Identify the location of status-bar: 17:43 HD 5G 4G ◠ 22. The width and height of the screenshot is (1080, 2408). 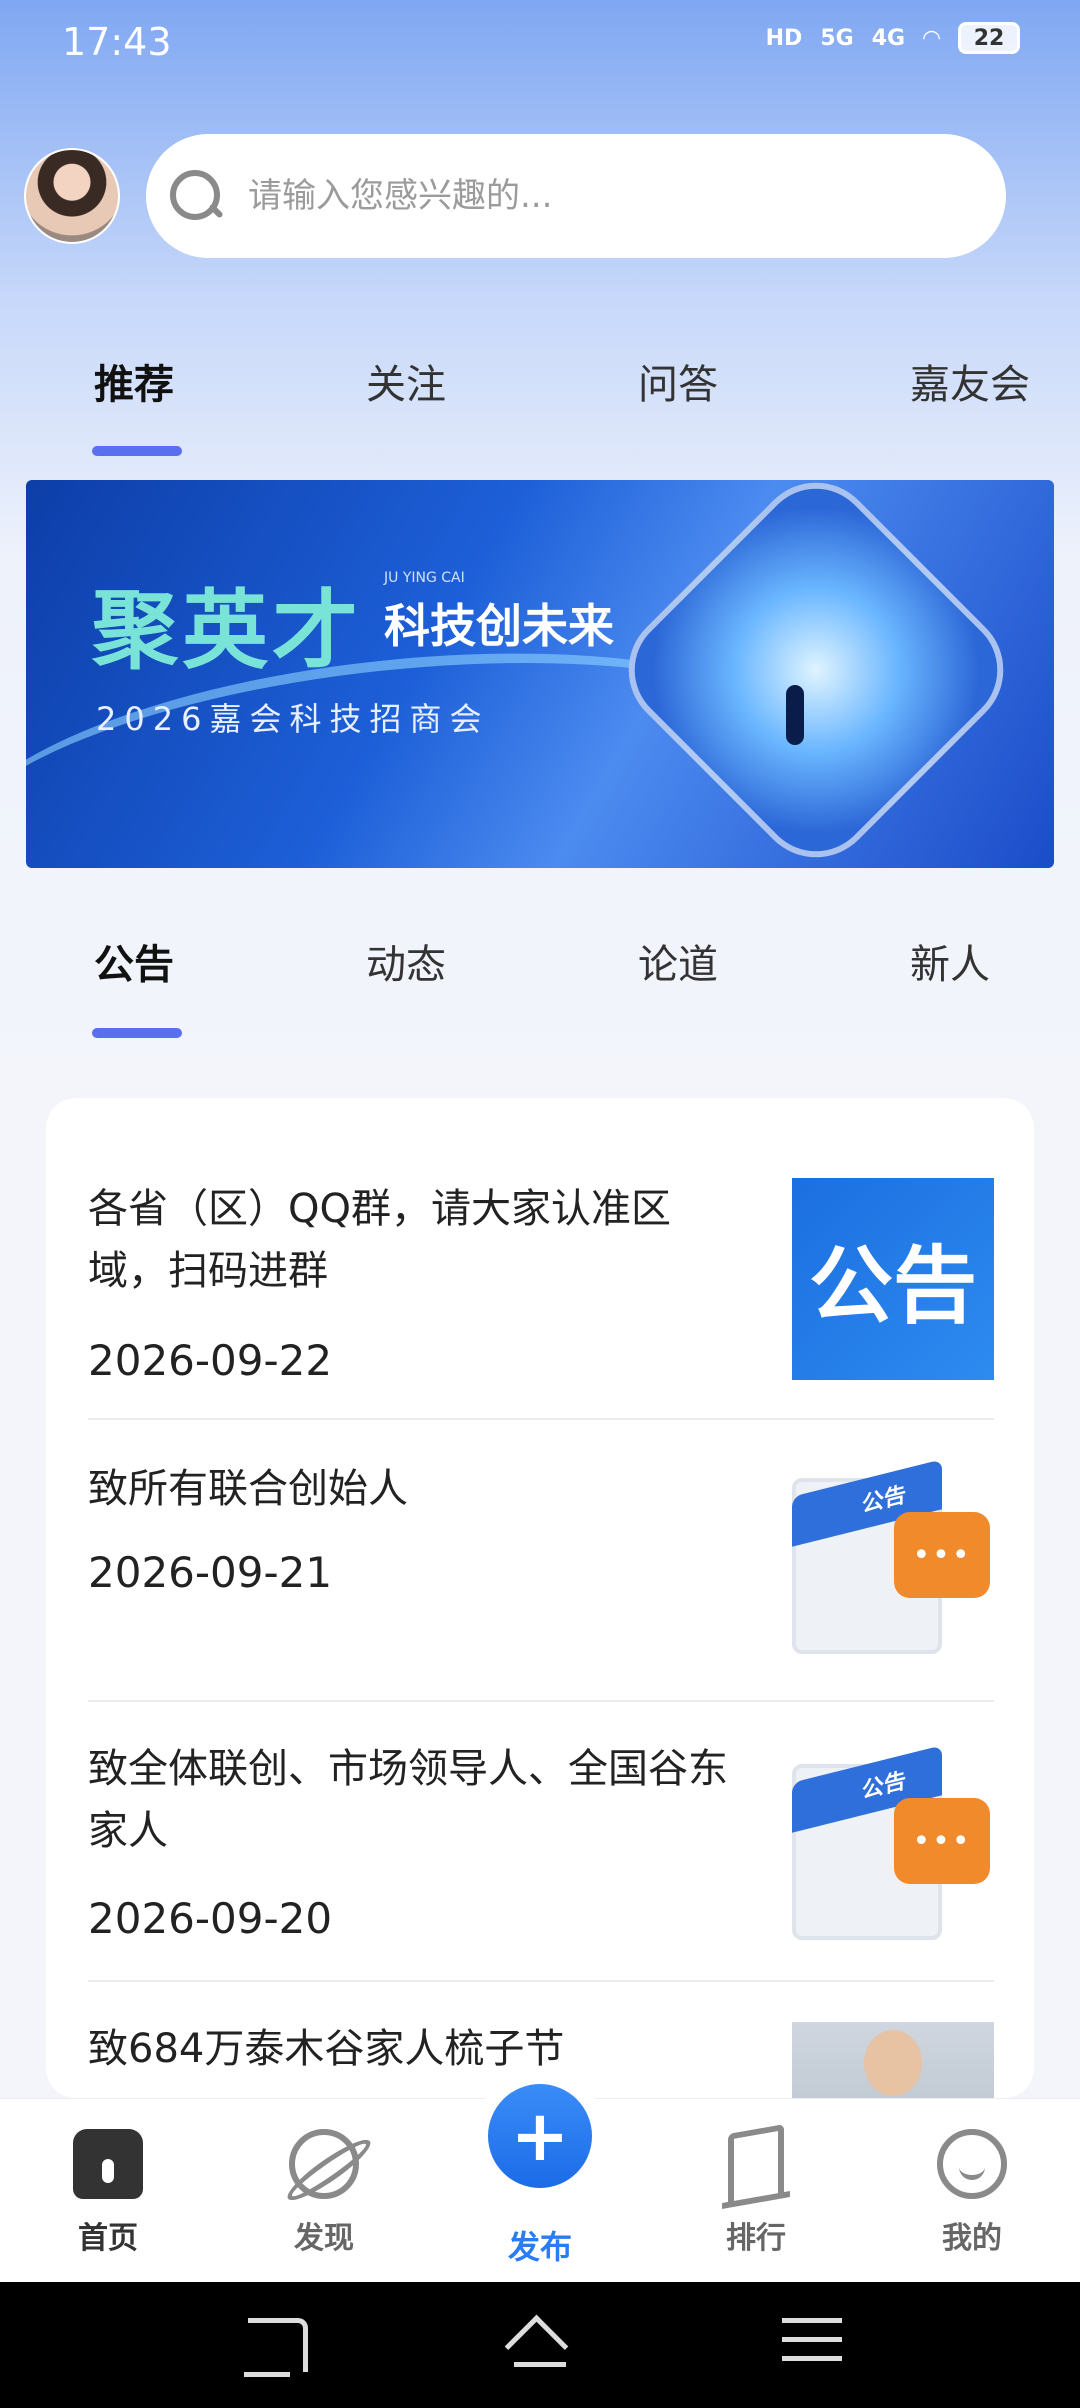
(540, 42).